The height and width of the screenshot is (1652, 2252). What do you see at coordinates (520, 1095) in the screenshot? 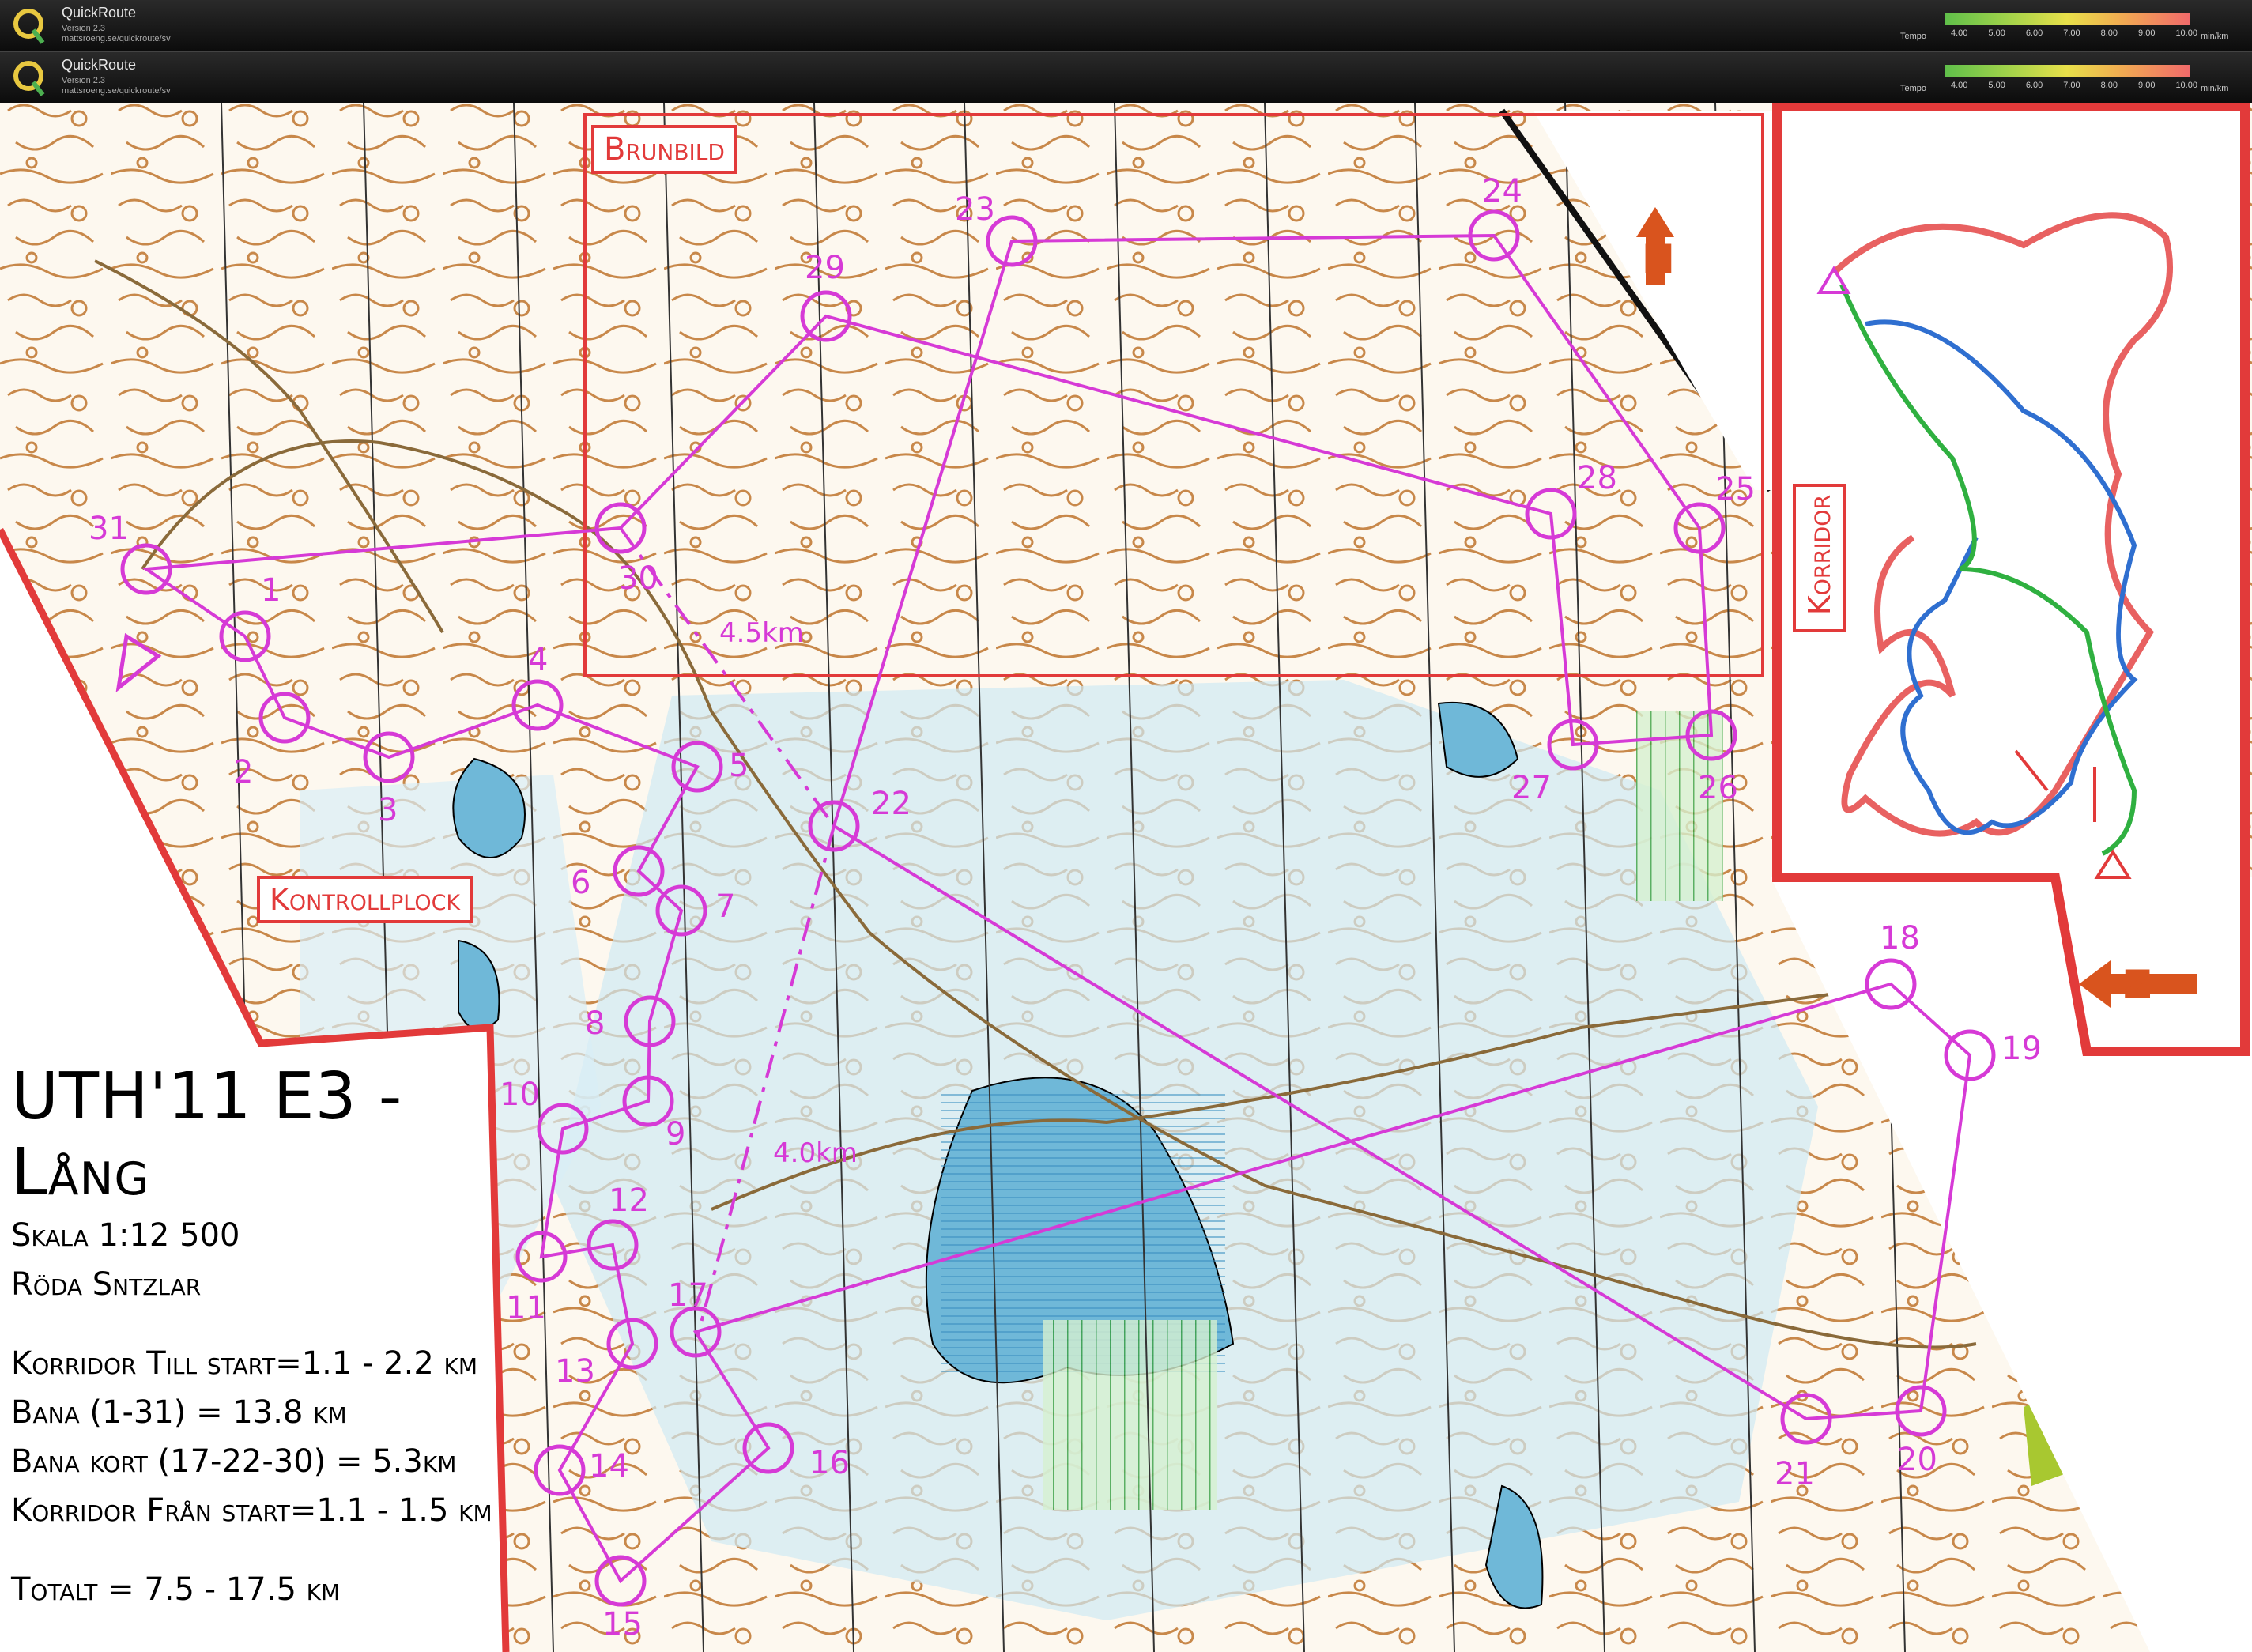
I see `control-number: 10` at bounding box center [520, 1095].